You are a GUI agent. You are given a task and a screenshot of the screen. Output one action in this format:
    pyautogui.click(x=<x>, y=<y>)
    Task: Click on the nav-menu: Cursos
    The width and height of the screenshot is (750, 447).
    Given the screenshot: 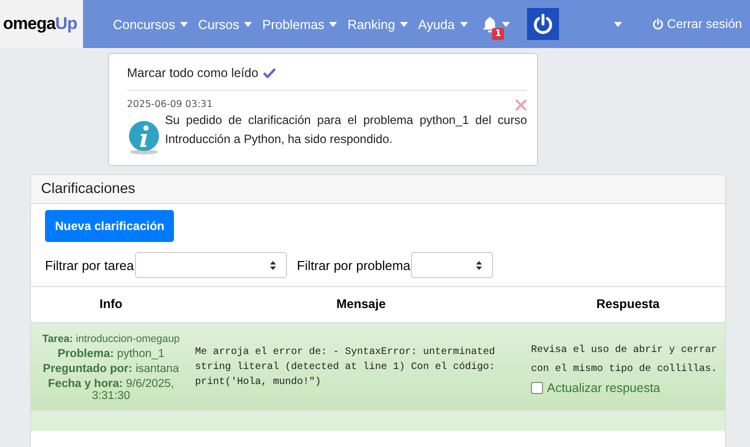 What is the action you would take?
    pyautogui.click(x=225, y=24)
    